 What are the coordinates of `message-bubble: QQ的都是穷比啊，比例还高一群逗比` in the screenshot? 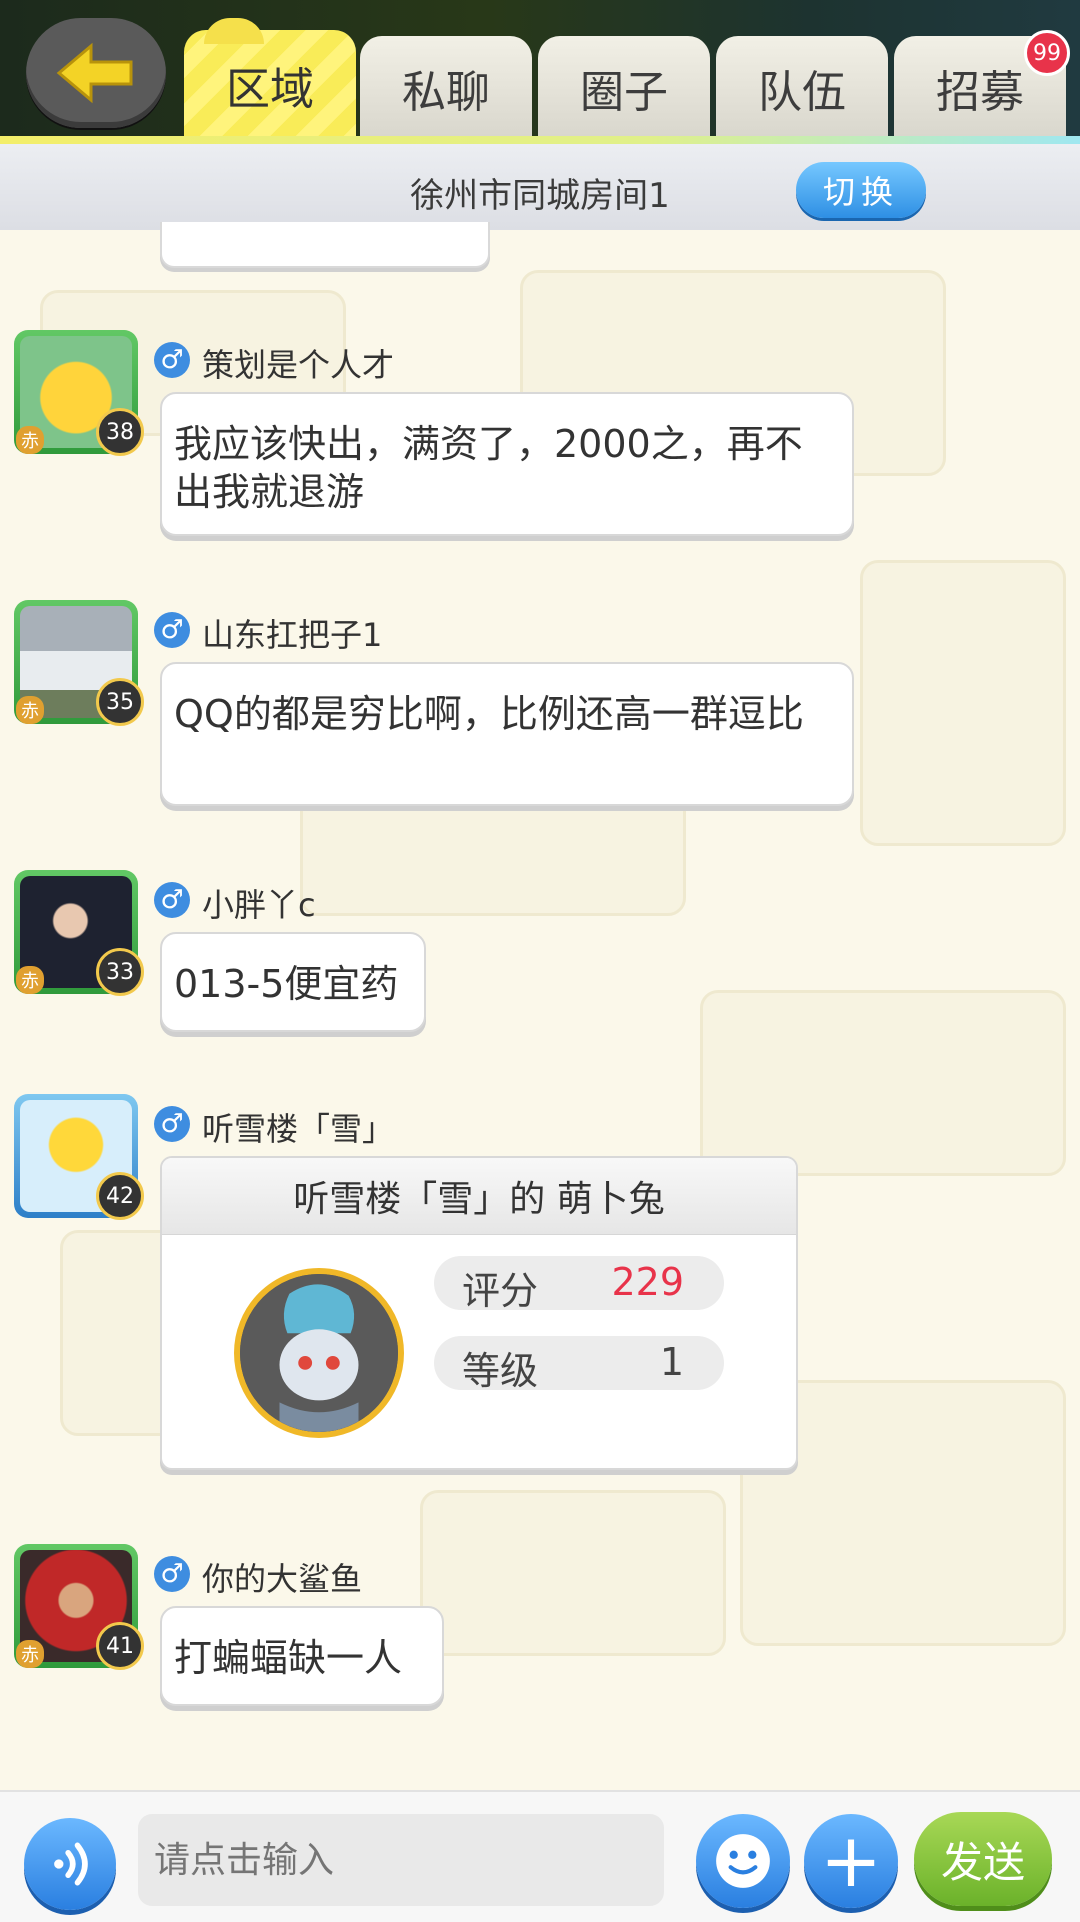 It's located at (507, 734).